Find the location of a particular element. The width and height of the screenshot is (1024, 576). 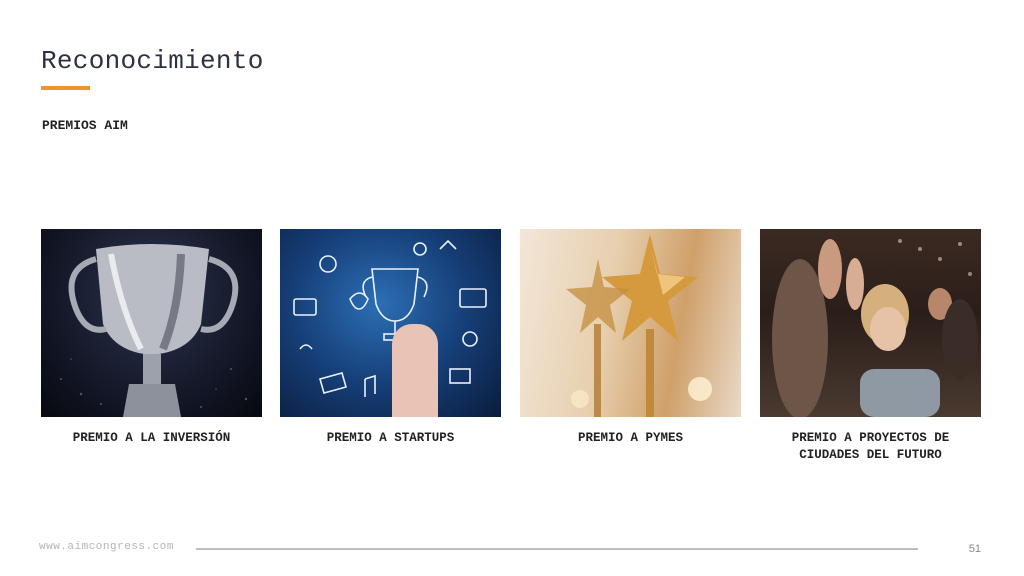

gold-star-trophies-image is located at coordinates (630, 323).